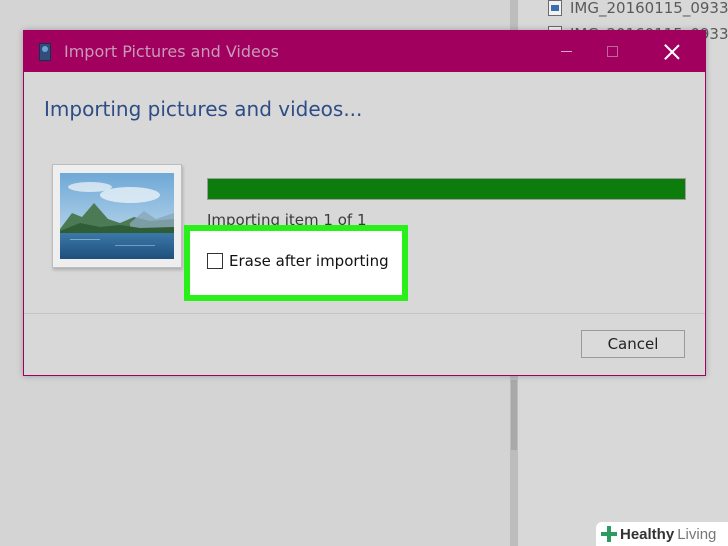 The image size is (728, 546). I want to click on close-button, so click(672, 51).